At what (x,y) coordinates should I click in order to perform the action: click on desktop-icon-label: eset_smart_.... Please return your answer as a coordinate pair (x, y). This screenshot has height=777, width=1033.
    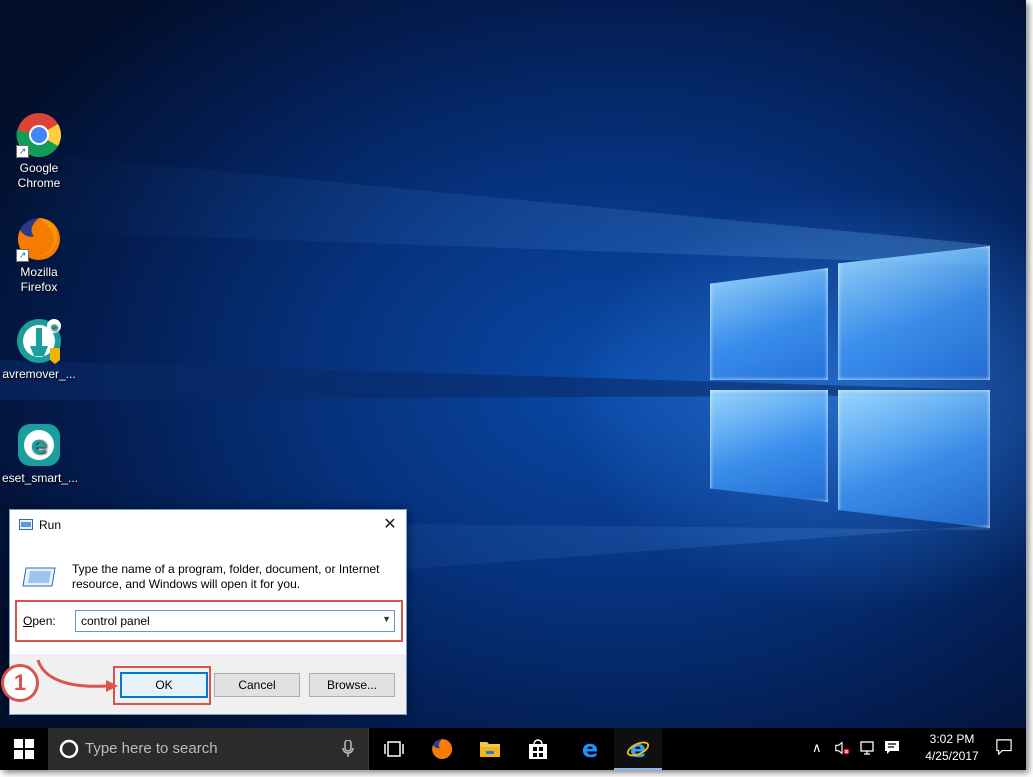
    Looking at the image, I should click on (40, 478).